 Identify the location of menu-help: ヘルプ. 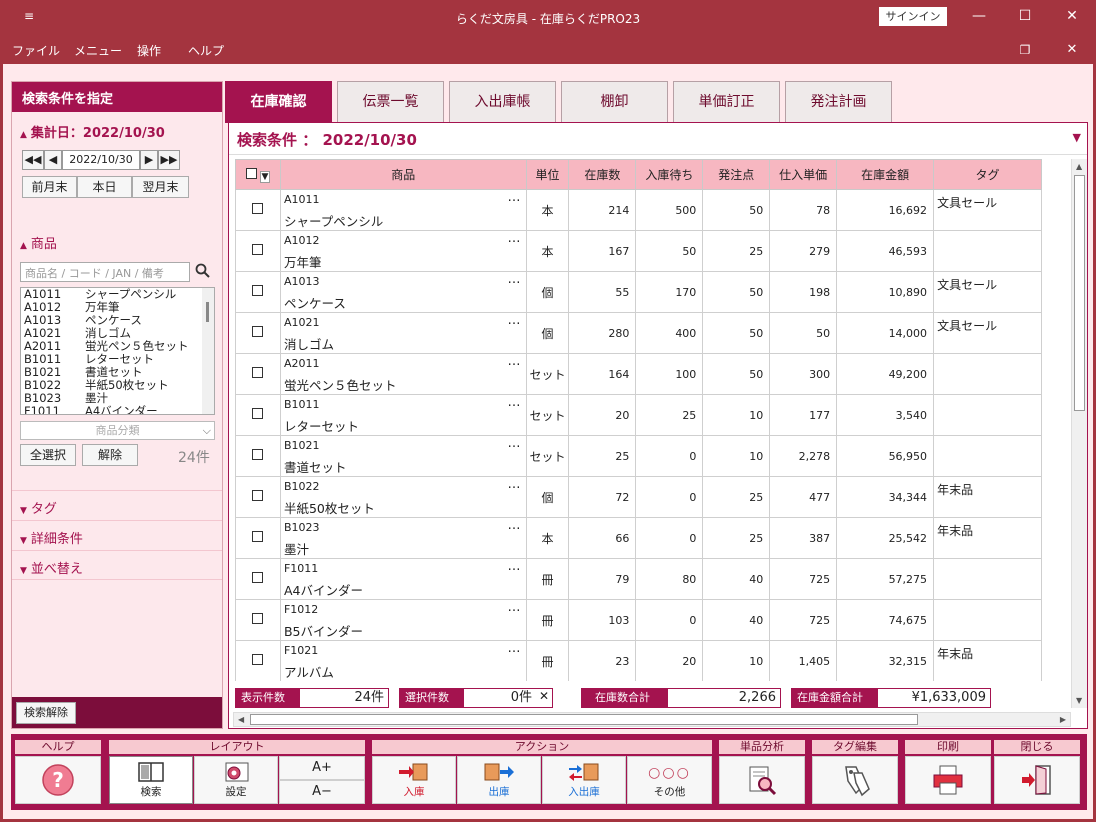
(206, 50).